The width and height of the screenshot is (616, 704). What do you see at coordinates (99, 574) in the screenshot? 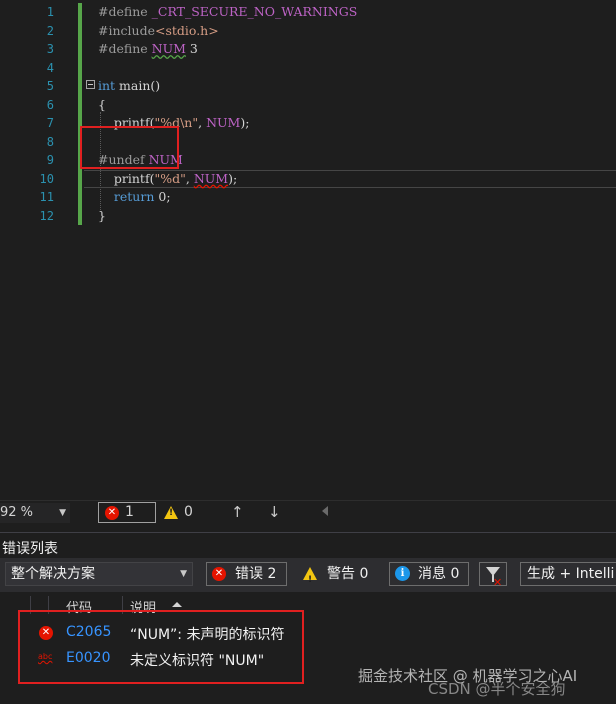
I see `scope-dropdown: 整个解决方案 ▼` at bounding box center [99, 574].